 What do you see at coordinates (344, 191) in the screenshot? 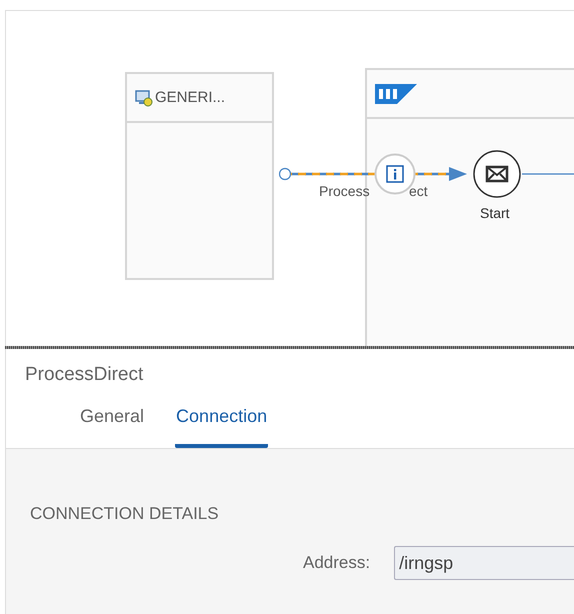
I see `connection-label: Process` at bounding box center [344, 191].